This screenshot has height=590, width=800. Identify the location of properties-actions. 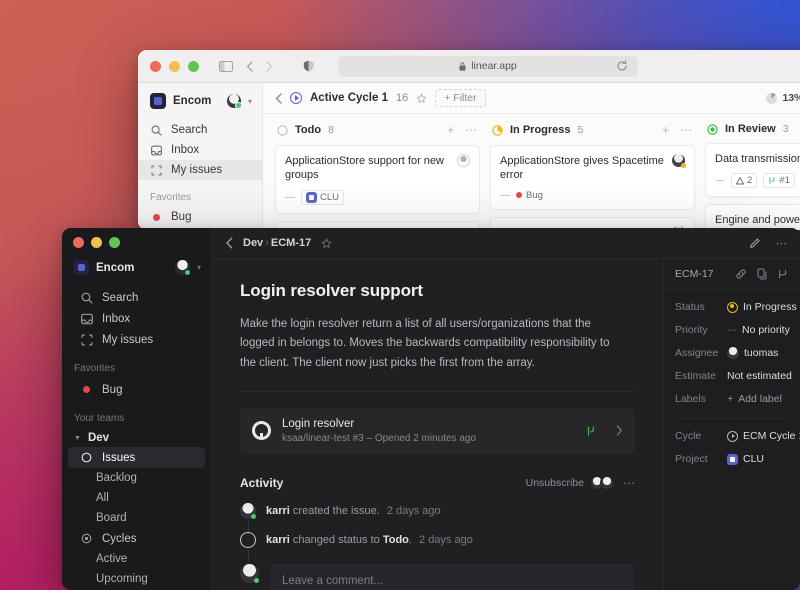
(762, 274).